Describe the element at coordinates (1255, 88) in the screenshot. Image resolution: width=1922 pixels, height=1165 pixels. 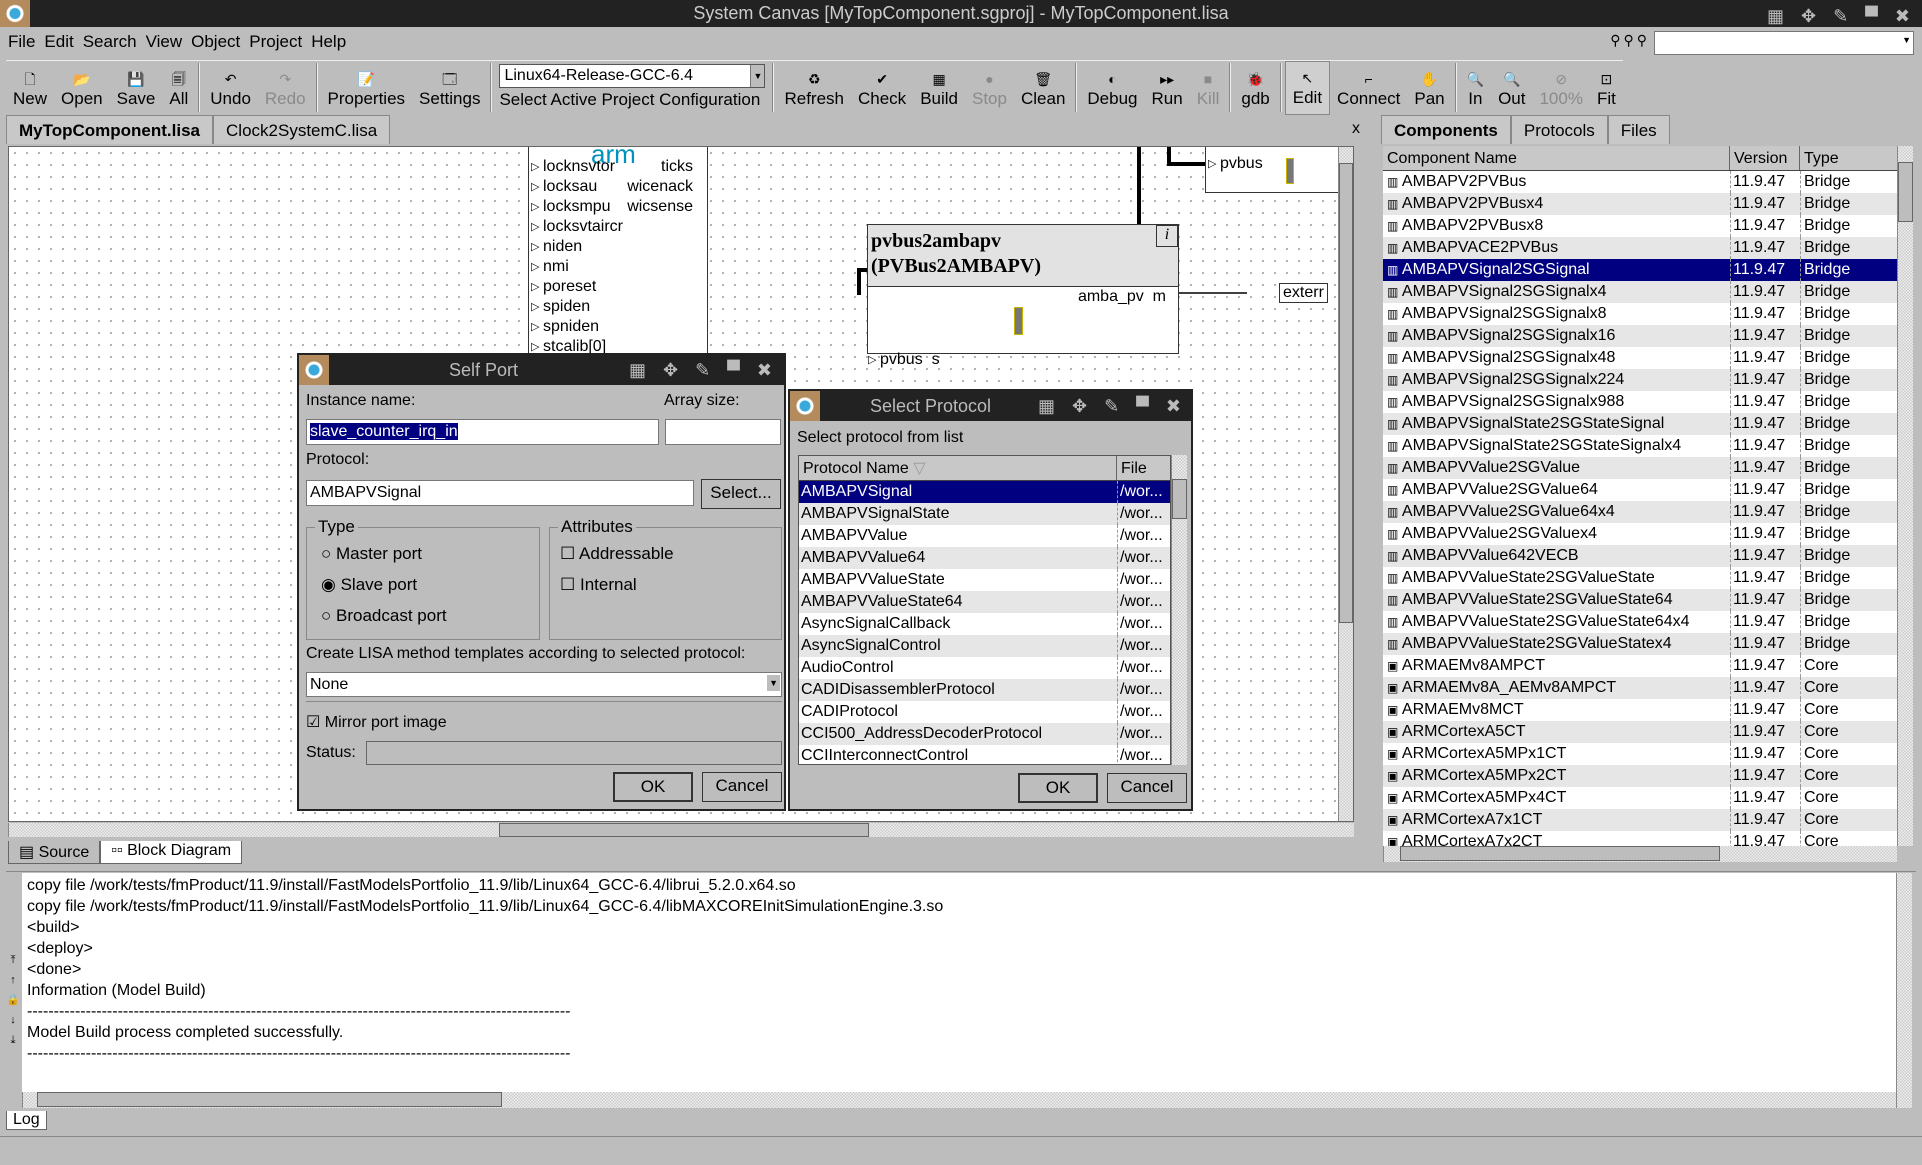
I see `gdb-button: 🐞 gdb` at that location.